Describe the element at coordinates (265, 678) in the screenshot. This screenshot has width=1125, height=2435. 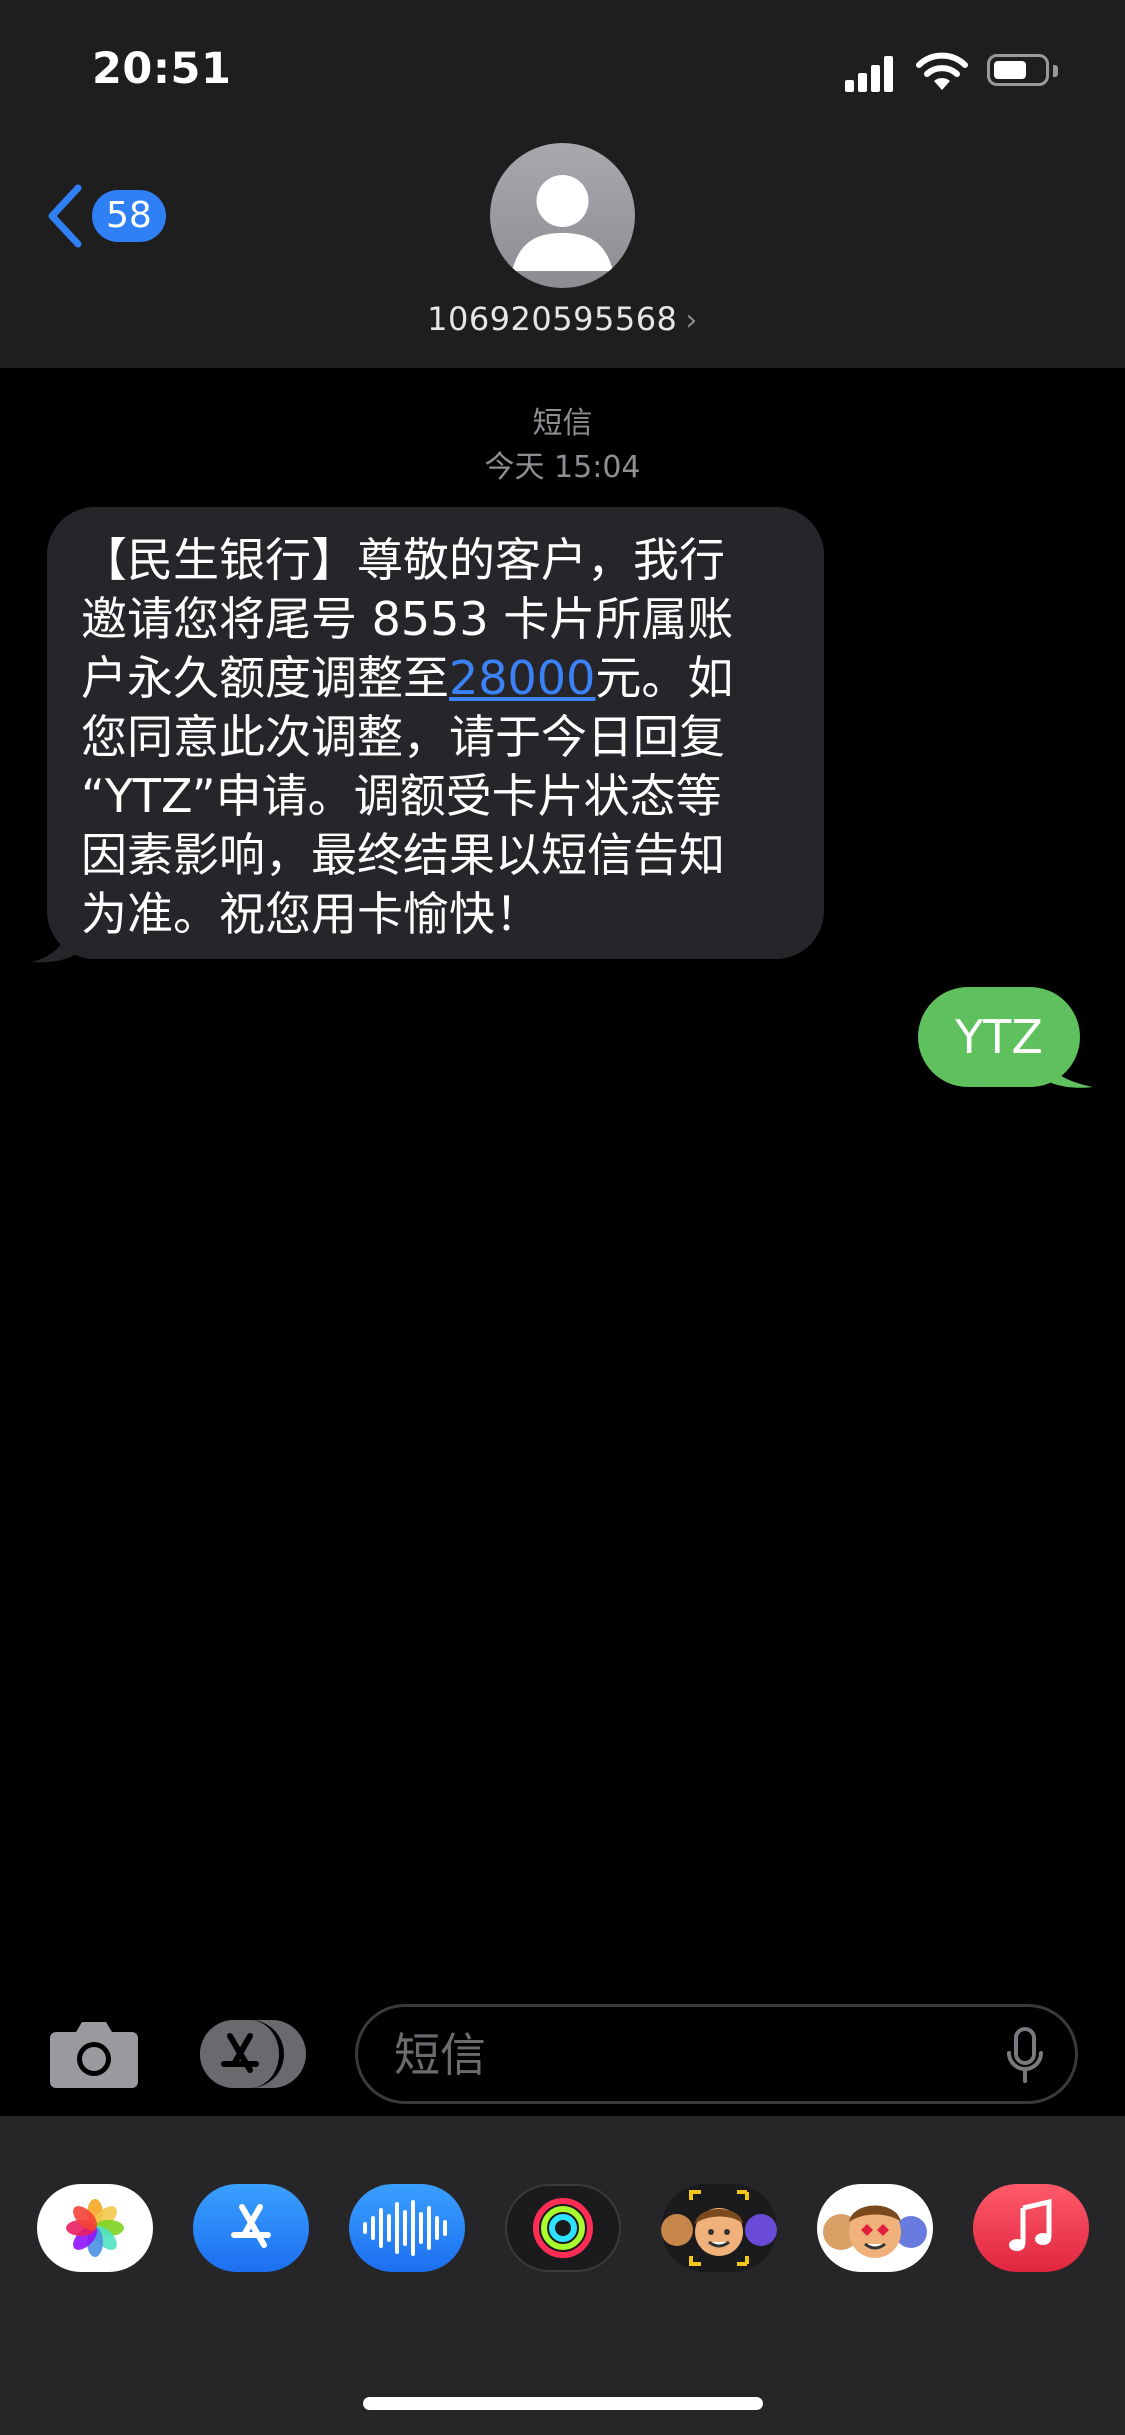
I see `message-text: 户永久额度调整至` at that location.